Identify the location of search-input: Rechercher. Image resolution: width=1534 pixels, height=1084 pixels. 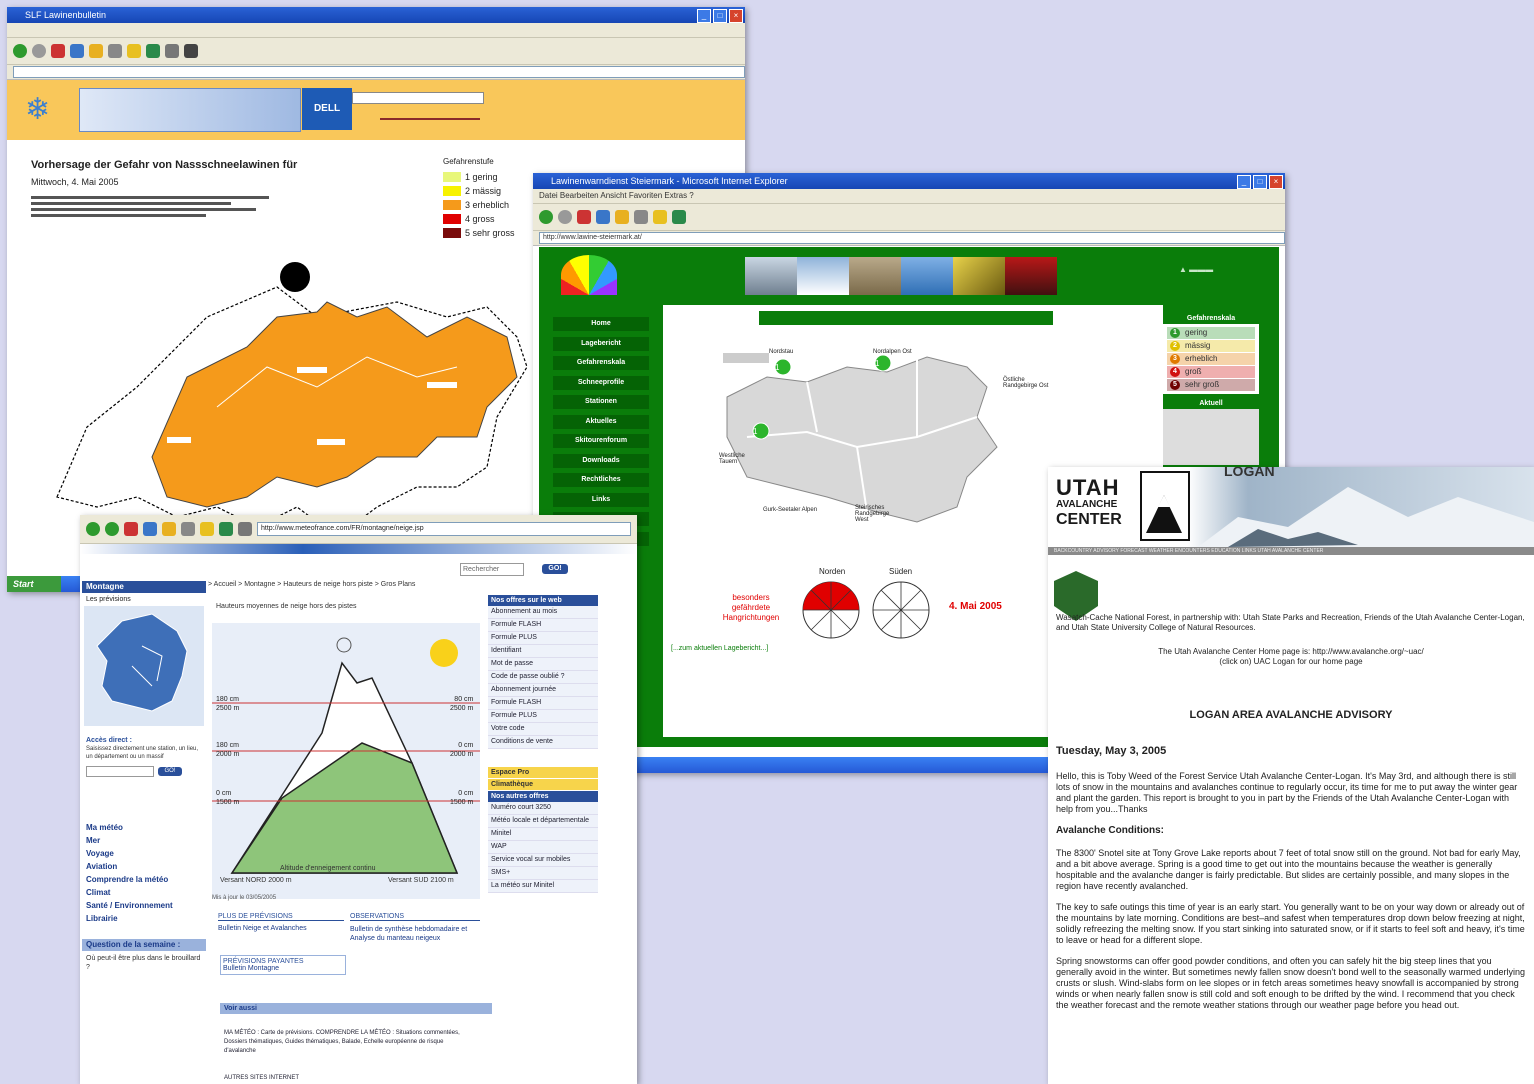
(492, 569).